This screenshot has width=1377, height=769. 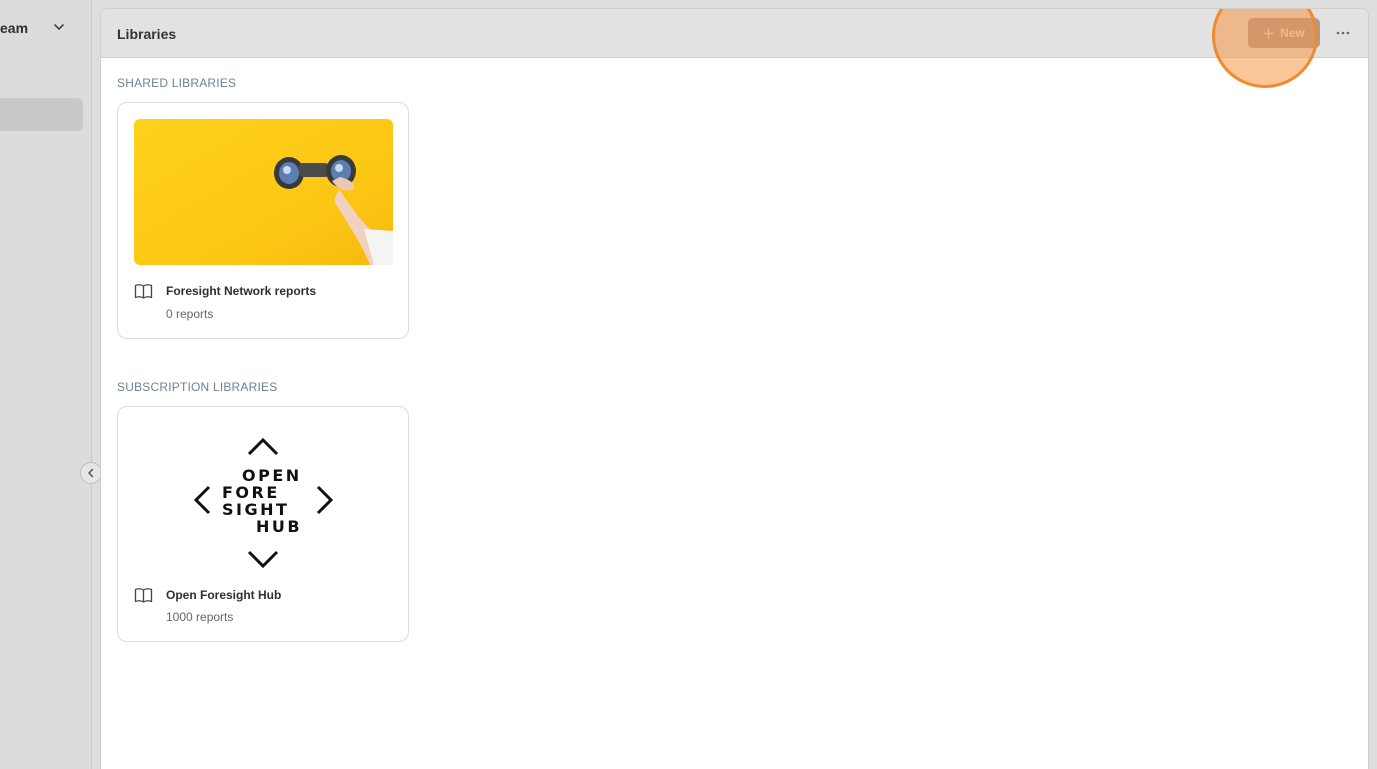 I want to click on page-title: Libraries, so click(x=147, y=34).